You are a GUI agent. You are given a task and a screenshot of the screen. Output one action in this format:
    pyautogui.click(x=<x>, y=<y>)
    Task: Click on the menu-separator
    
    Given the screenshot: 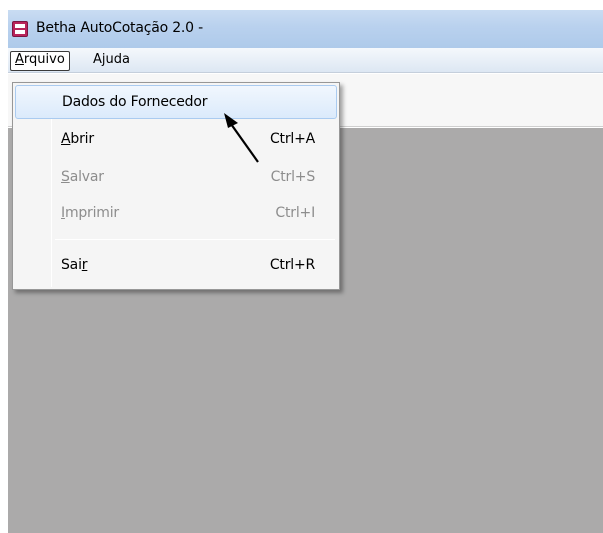 What is the action you would take?
    pyautogui.click(x=195, y=239)
    